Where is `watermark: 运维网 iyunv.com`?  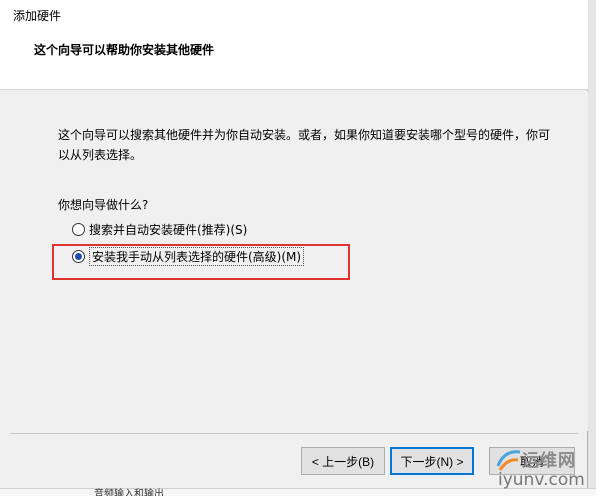
watermark: 运维网 iyunv.com is located at coordinates (540, 466).